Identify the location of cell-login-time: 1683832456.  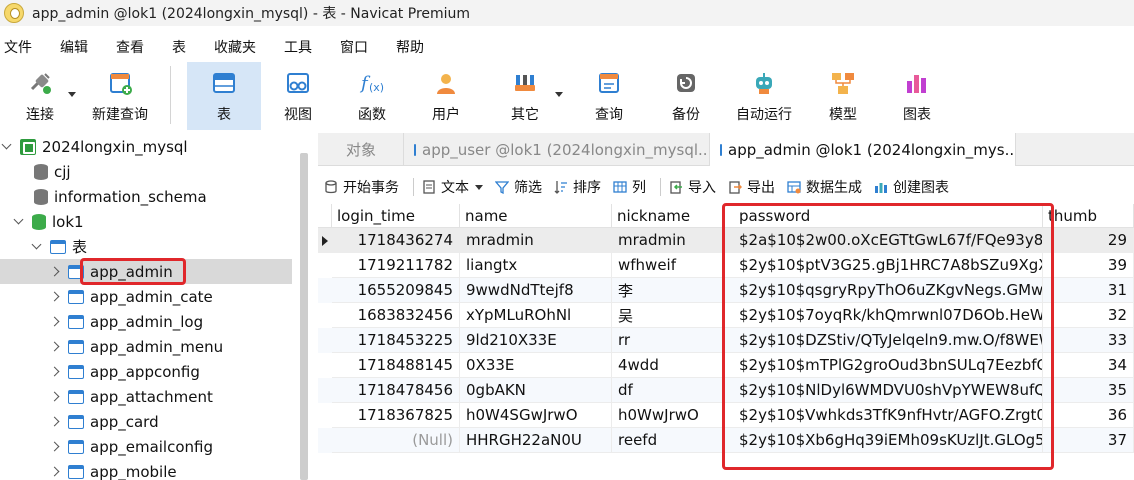
(396, 315).